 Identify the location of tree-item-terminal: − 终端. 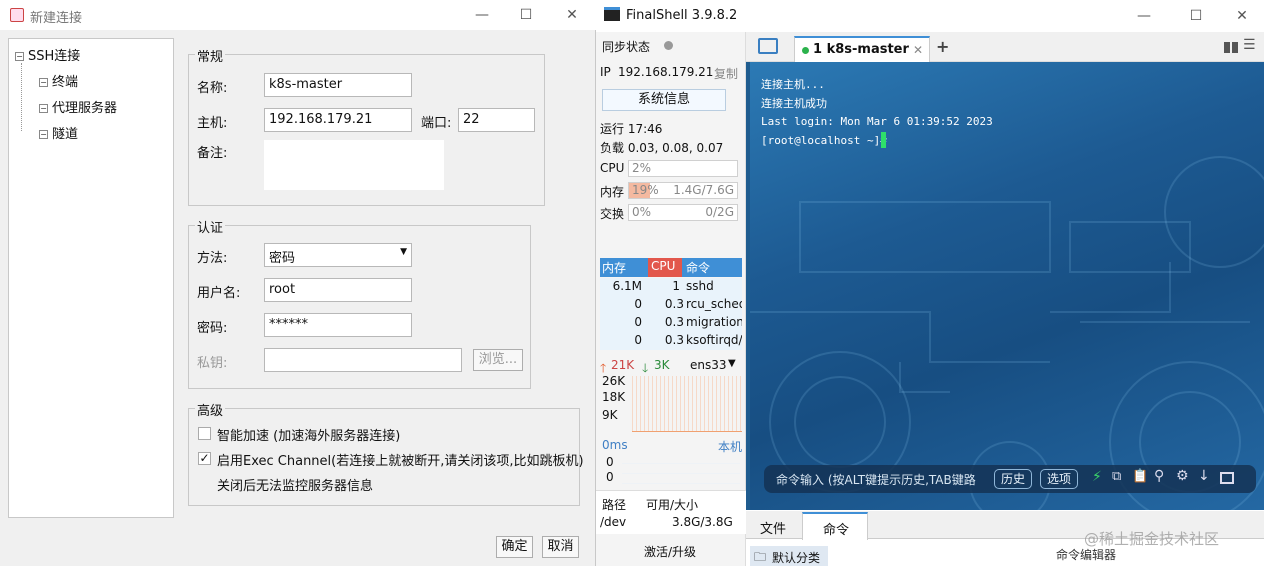
(58, 80).